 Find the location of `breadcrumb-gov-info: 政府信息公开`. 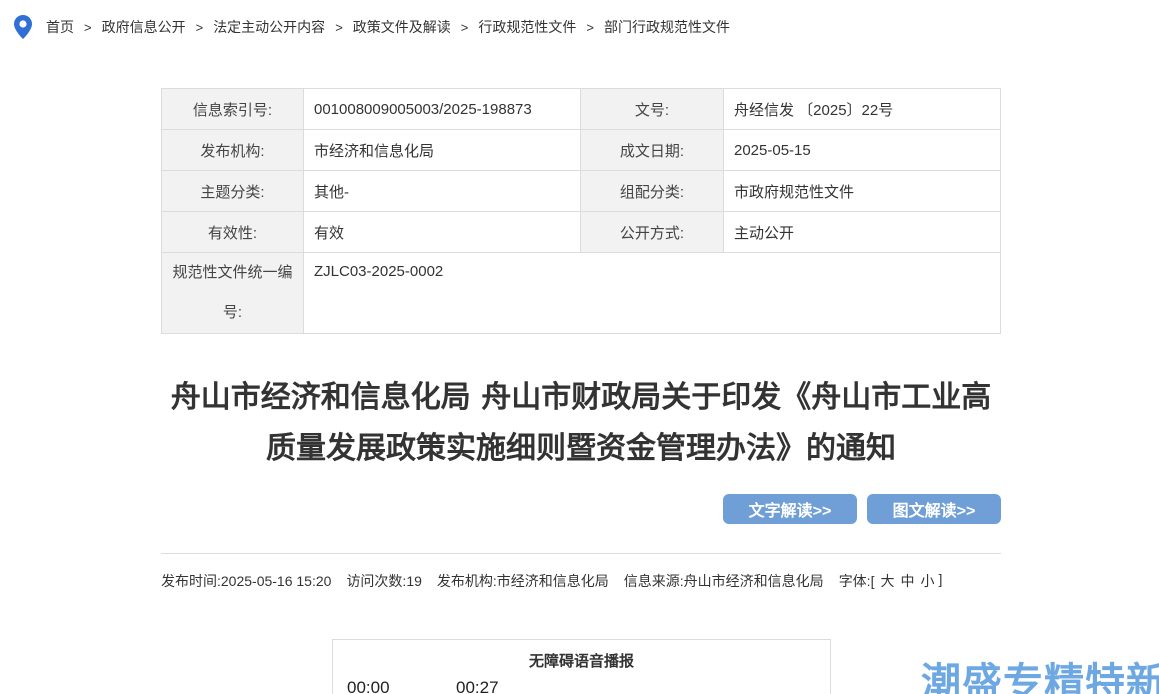

breadcrumb-gov-info: 政府信息公开 is located at coordinates (144, 27).